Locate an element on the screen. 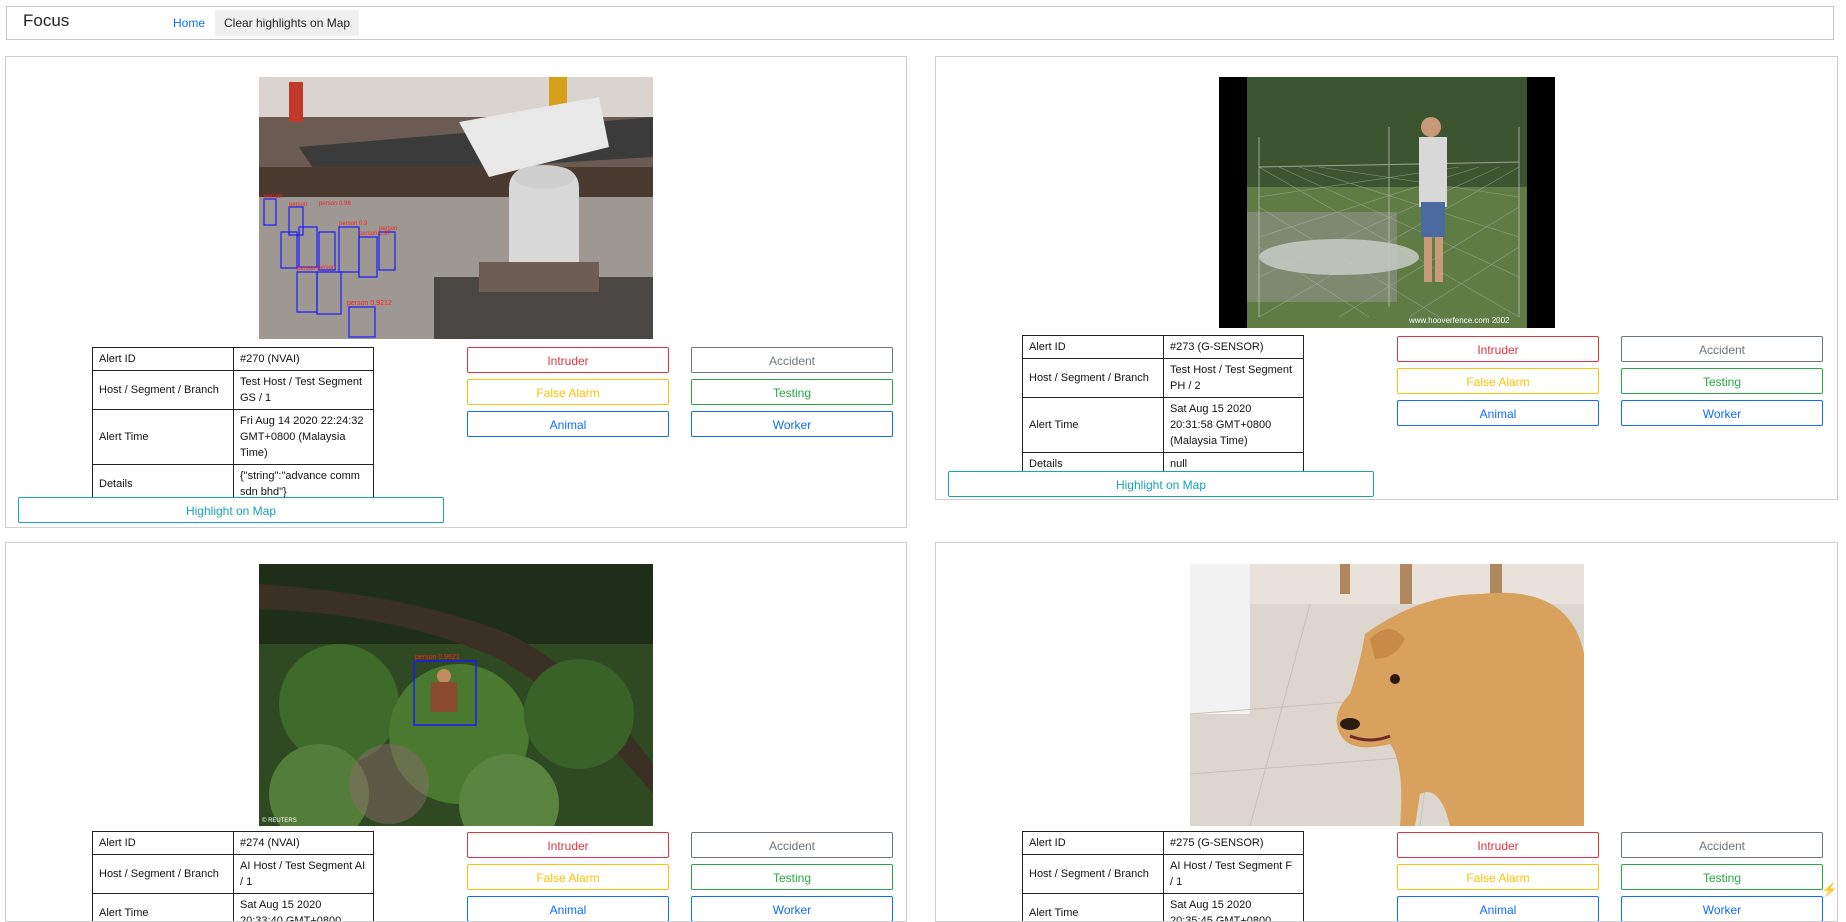  table-row: Alert ID #273 (G-SENSOR) is located at coordinates (1163, 347).